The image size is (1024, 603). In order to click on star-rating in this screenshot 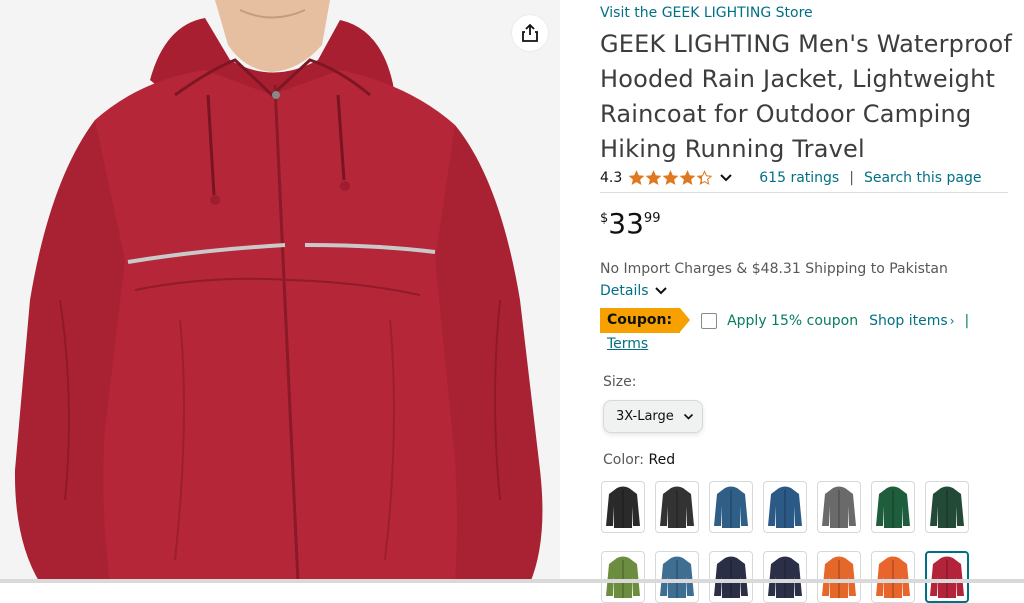, I will do `click(670, 178)`.